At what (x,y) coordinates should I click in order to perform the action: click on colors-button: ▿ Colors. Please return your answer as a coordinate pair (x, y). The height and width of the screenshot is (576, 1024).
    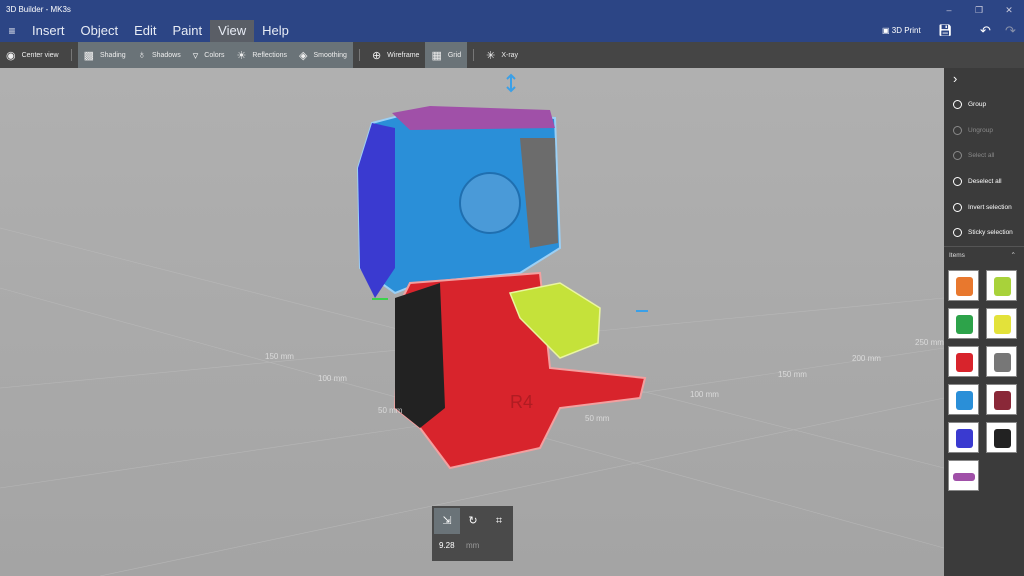
    Looking at the image, I should click on (209, 55).